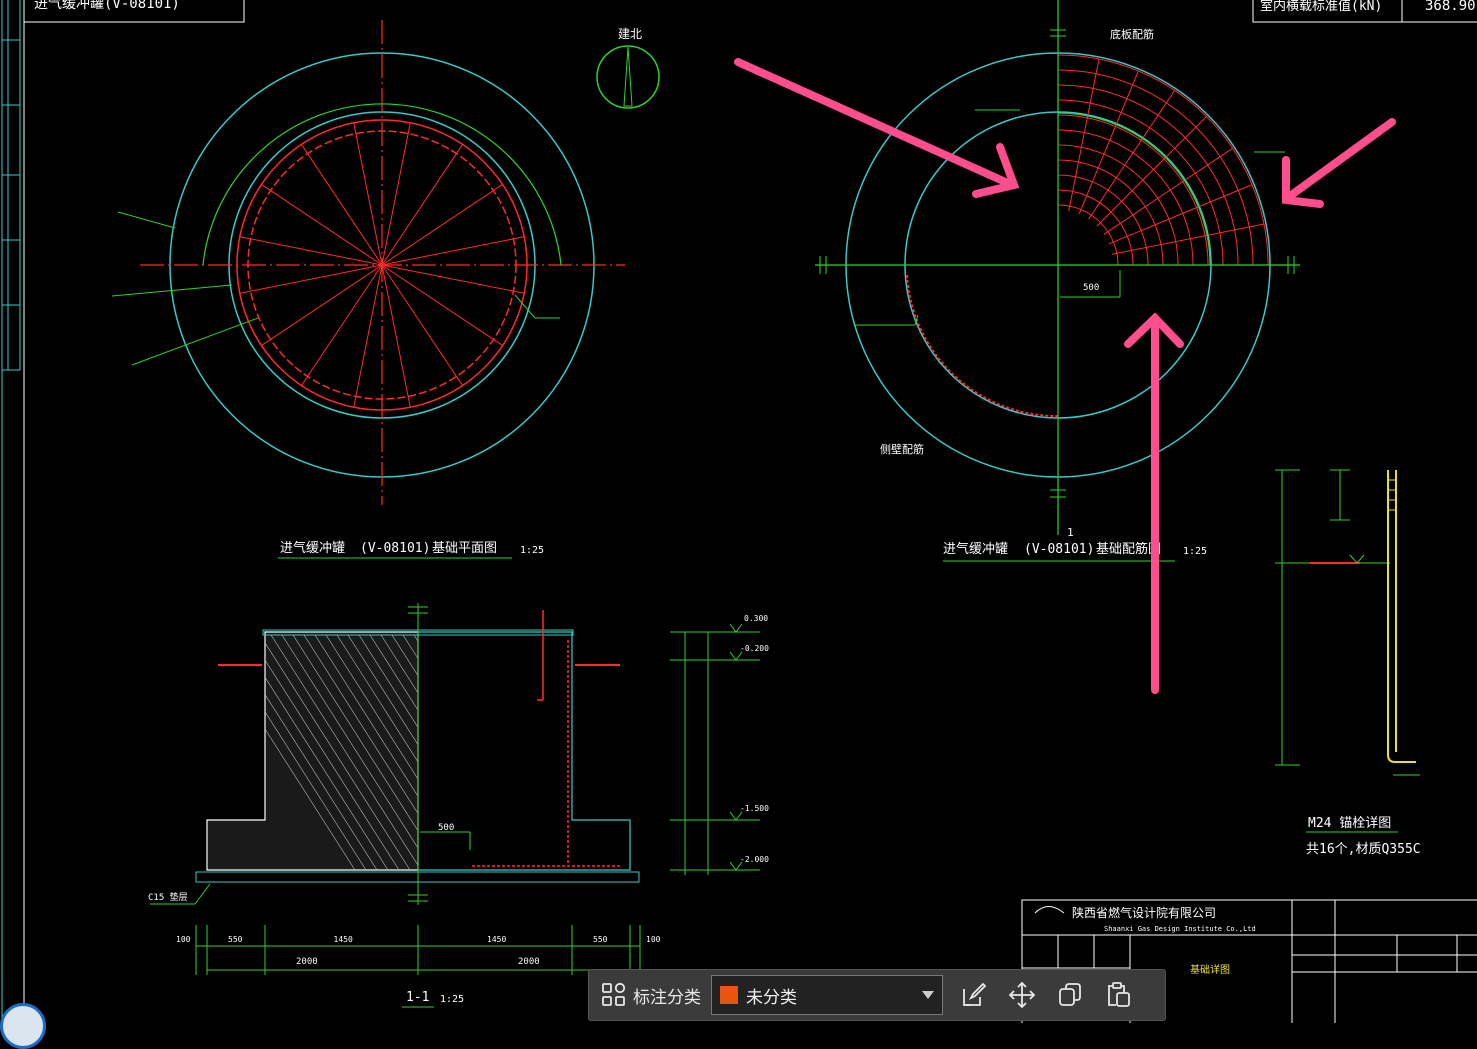  I want to click on svg-text: 侧壁配筋, so click(902, 449).